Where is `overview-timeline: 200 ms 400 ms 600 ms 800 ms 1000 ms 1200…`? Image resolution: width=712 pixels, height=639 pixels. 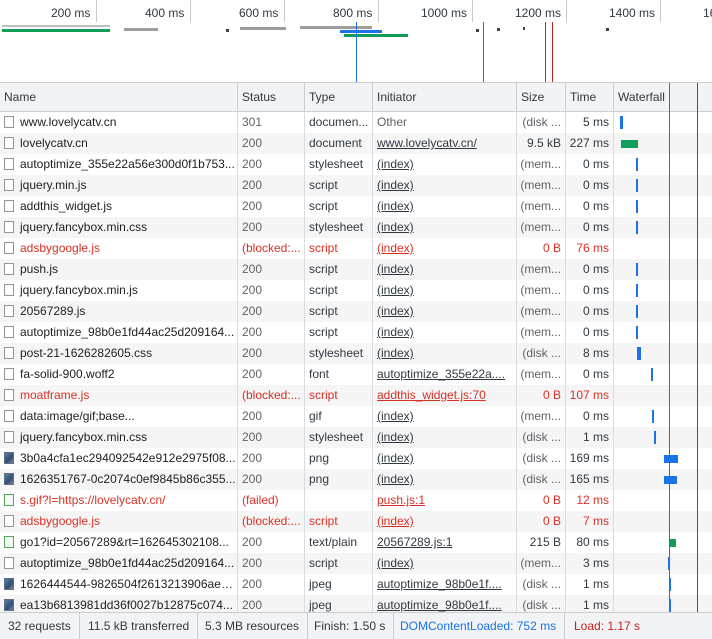 overview-timeline: 200 ms 400 ms 600 ms 800 ms 1000 ms 1200… is located at coordinates (356, 41).